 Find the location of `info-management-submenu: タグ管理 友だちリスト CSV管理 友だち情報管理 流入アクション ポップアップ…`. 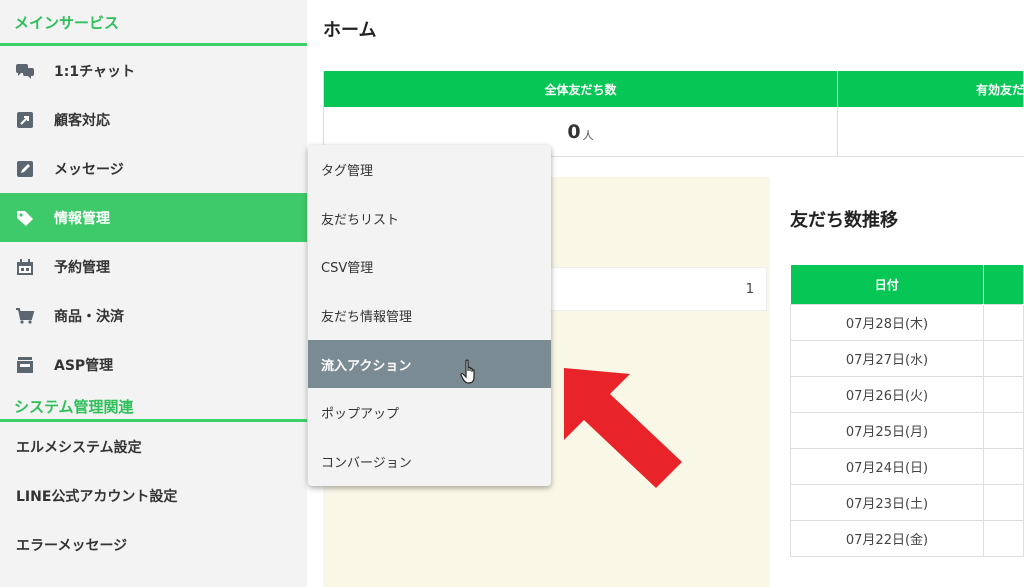

info-management-submenu: タグ管理 友だちリスト CSV管理 友だち情報管理 流入アクション ポップアップ… is located at coordinates (429, 315).